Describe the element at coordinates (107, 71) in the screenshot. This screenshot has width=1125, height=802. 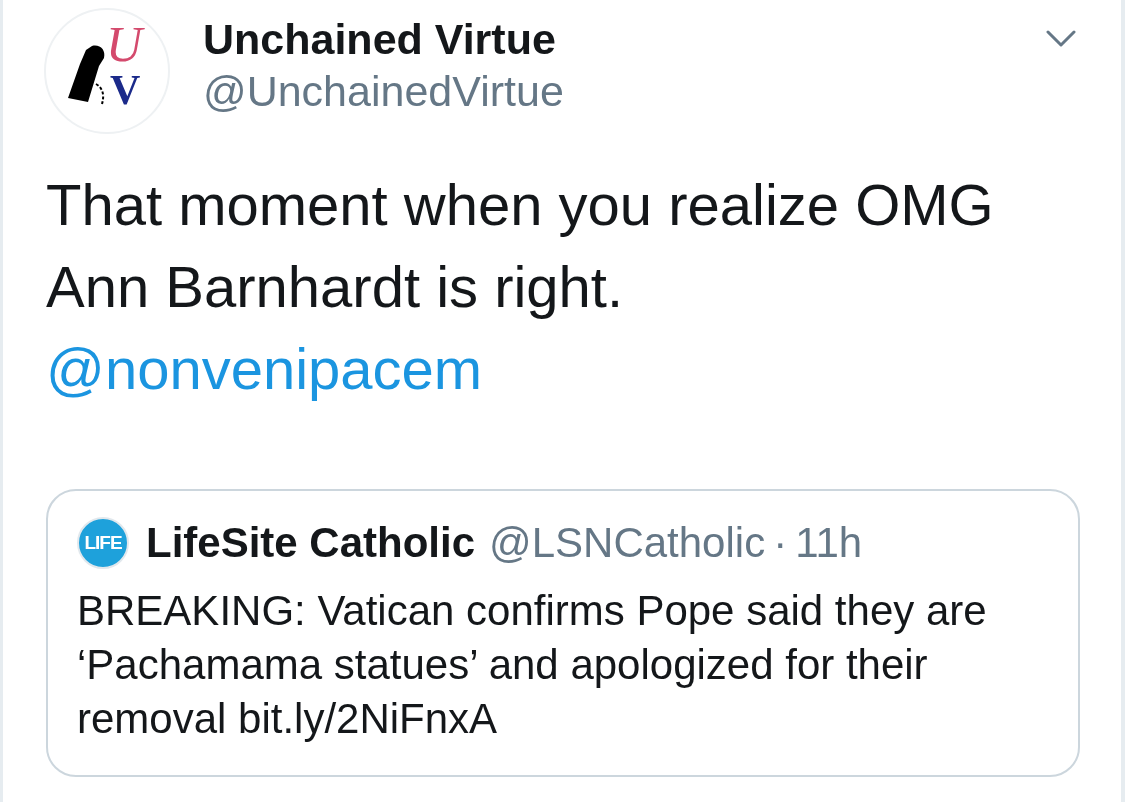
I see `avatar: U V` at that location.